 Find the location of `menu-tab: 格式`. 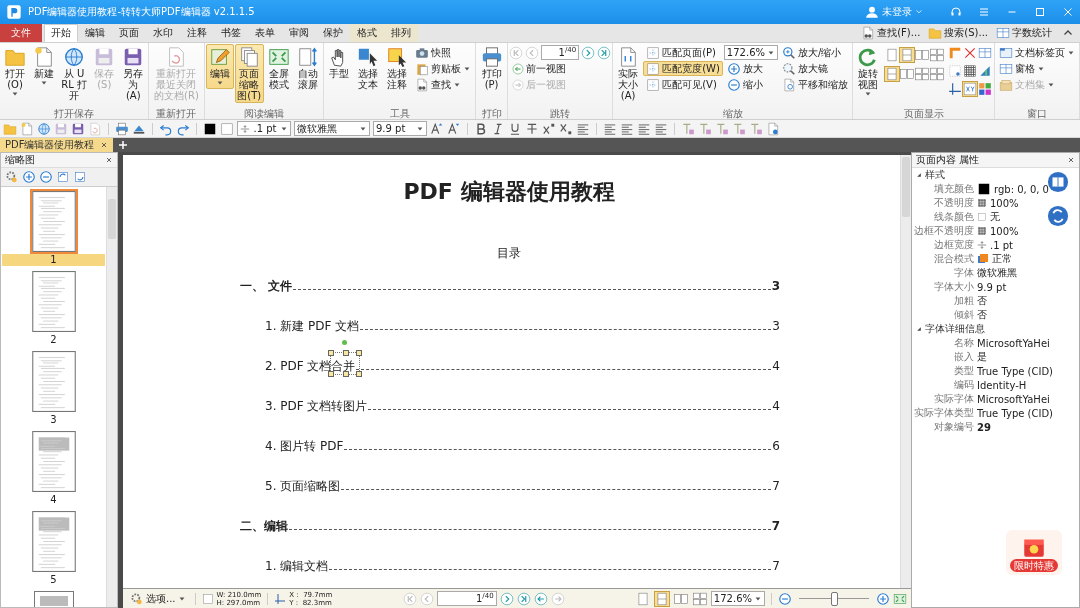

menu-tab: 格式 is located at coordinates (367, 33).